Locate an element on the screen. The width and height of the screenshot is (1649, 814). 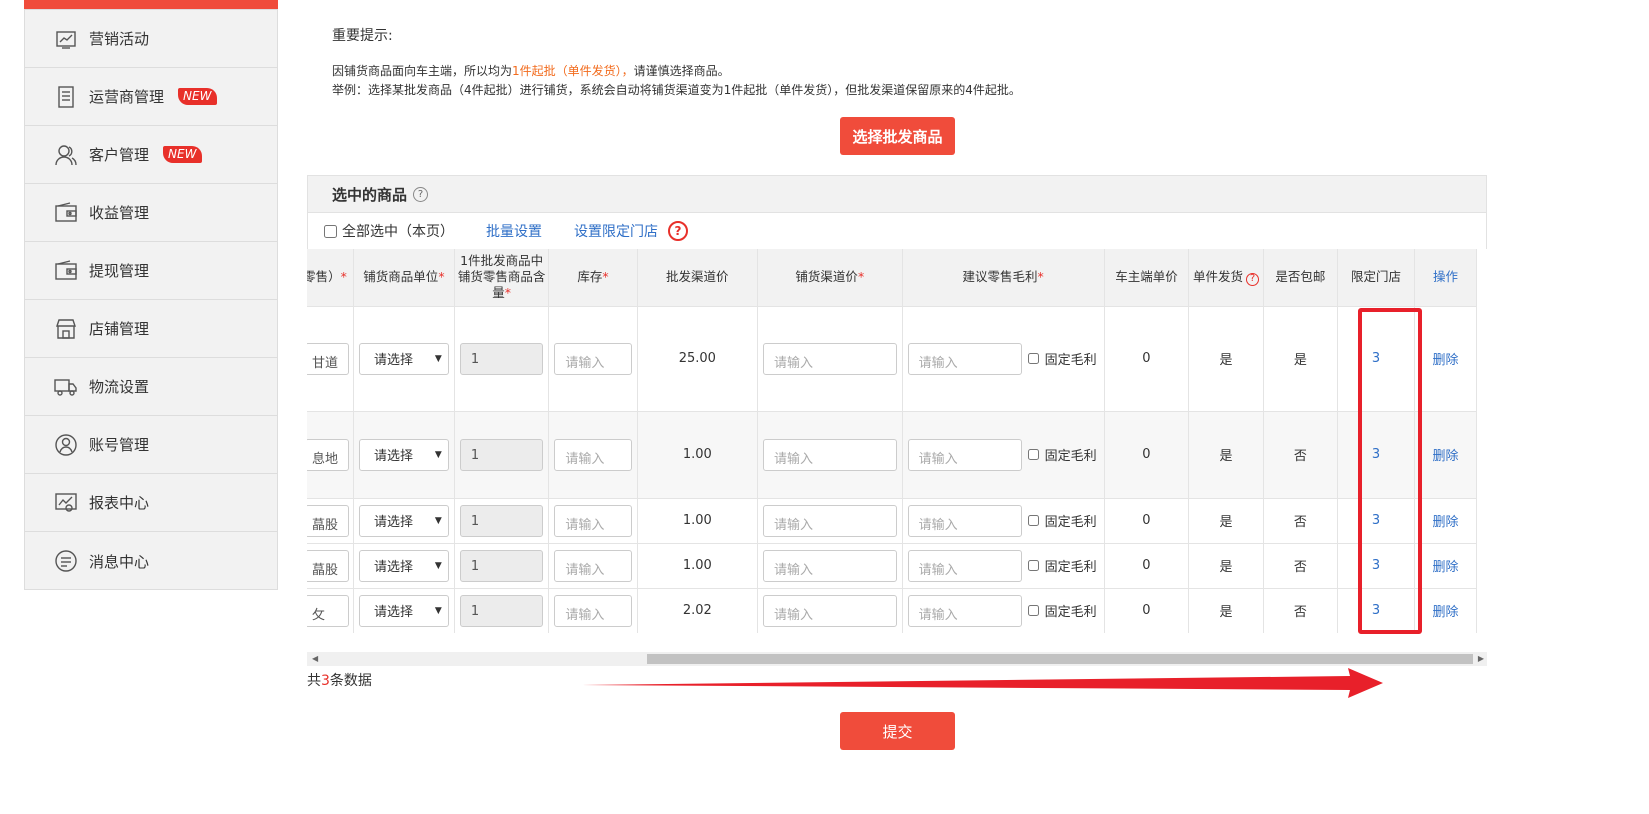
wholesale-price: 1.00 is located at coordinates (697, 565).